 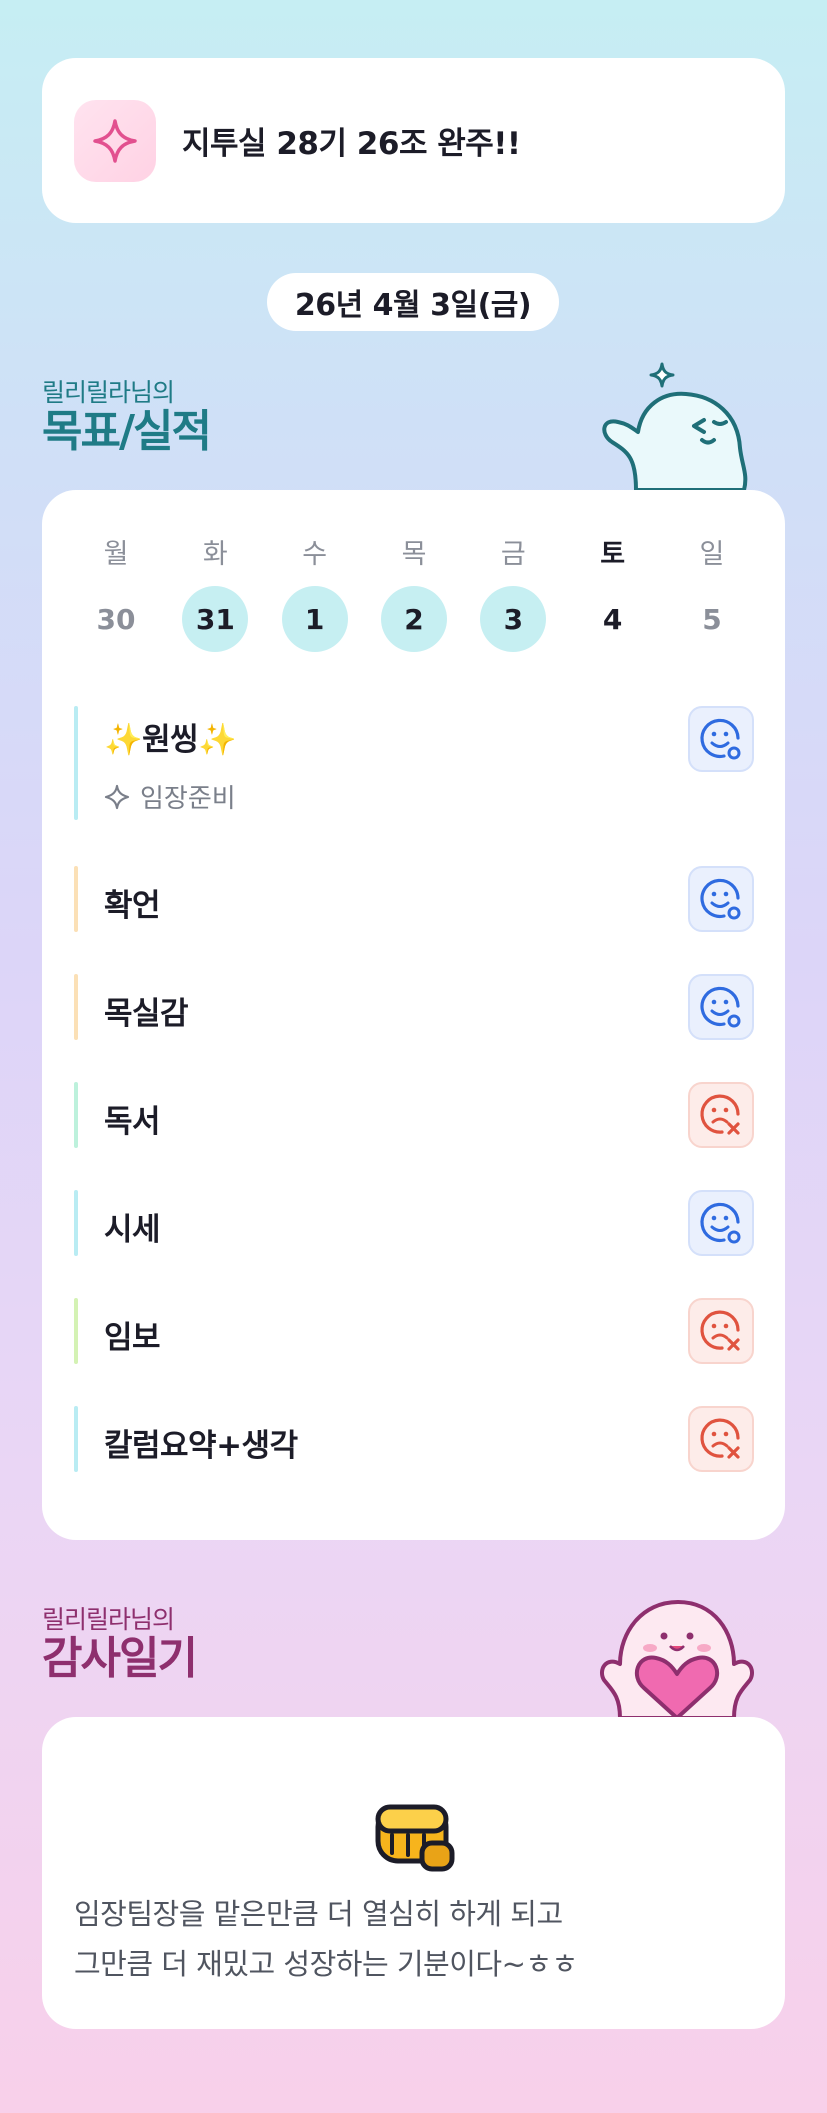 What do you see at coordinates (414, 1115) in the screenshot?
I see `goal-row-reading: 독서` at bounding box center [414, 1115].